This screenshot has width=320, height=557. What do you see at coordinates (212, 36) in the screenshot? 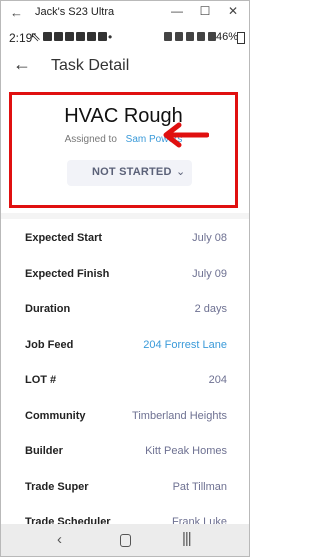
I see `signal-icon` at bounding box center [212, 36].